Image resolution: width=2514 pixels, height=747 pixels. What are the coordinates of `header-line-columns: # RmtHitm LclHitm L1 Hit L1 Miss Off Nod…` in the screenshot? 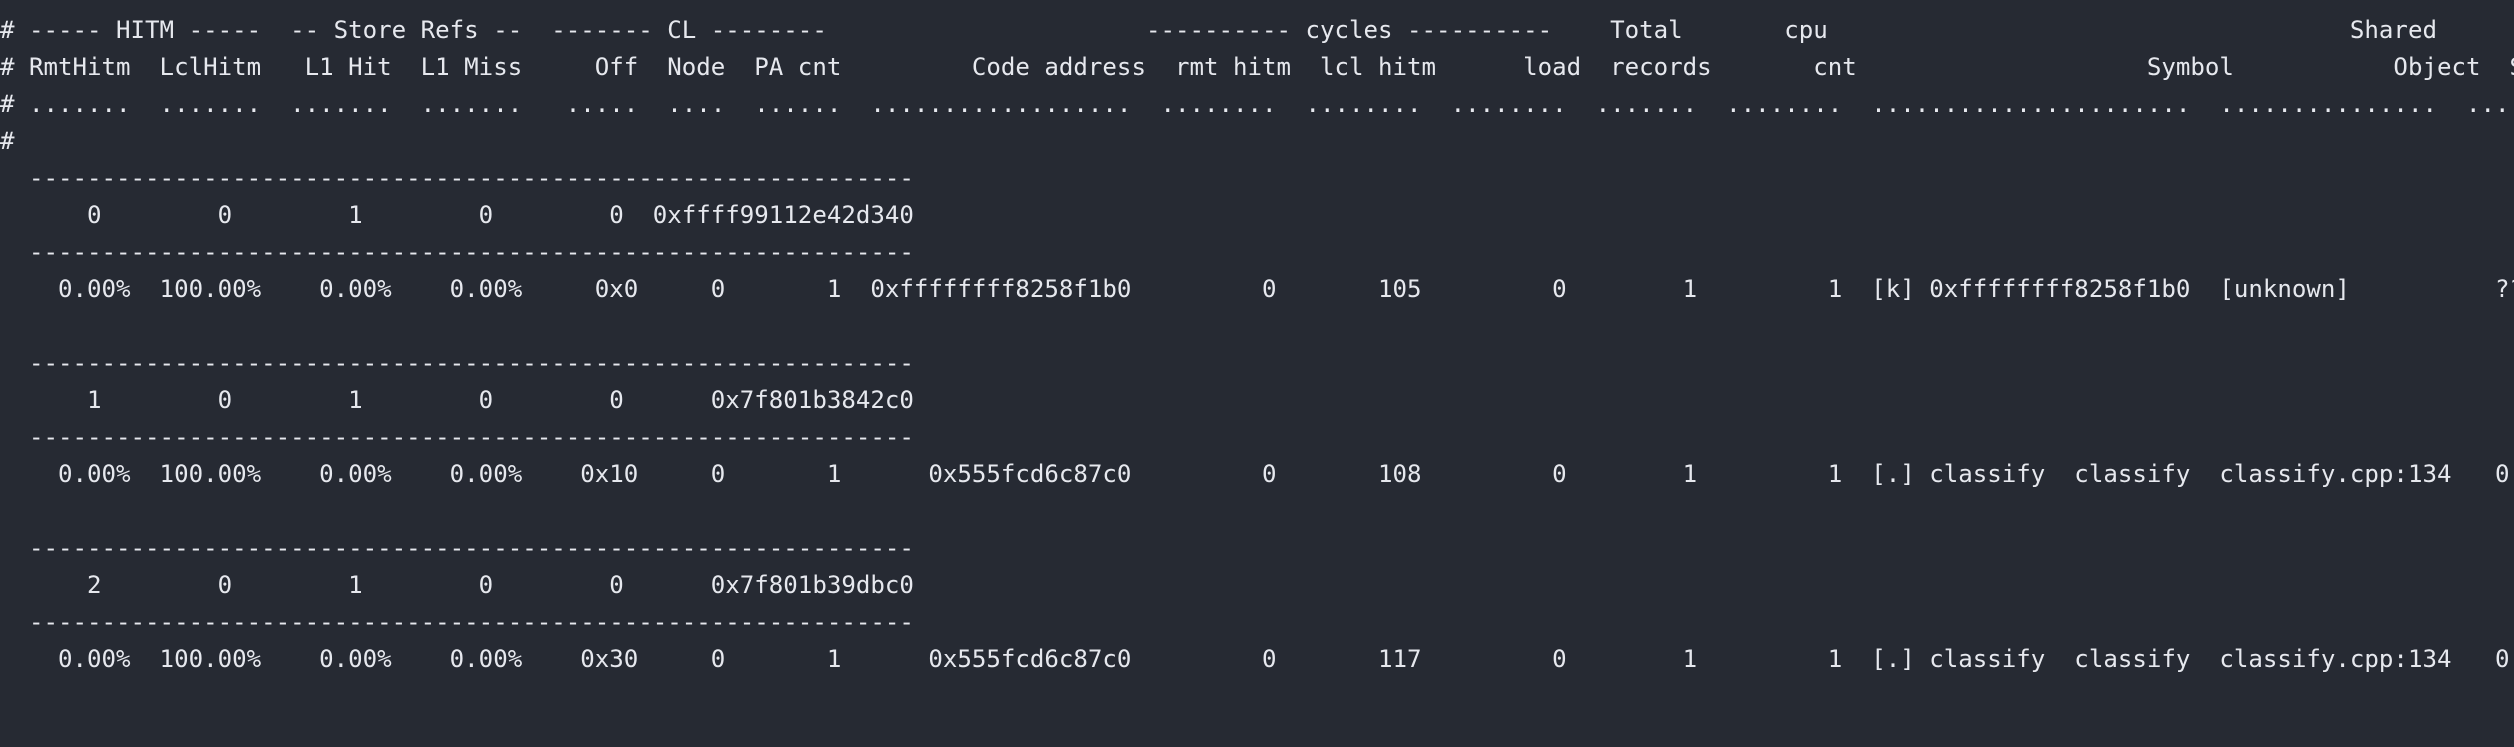 It's located at (1257, 67).